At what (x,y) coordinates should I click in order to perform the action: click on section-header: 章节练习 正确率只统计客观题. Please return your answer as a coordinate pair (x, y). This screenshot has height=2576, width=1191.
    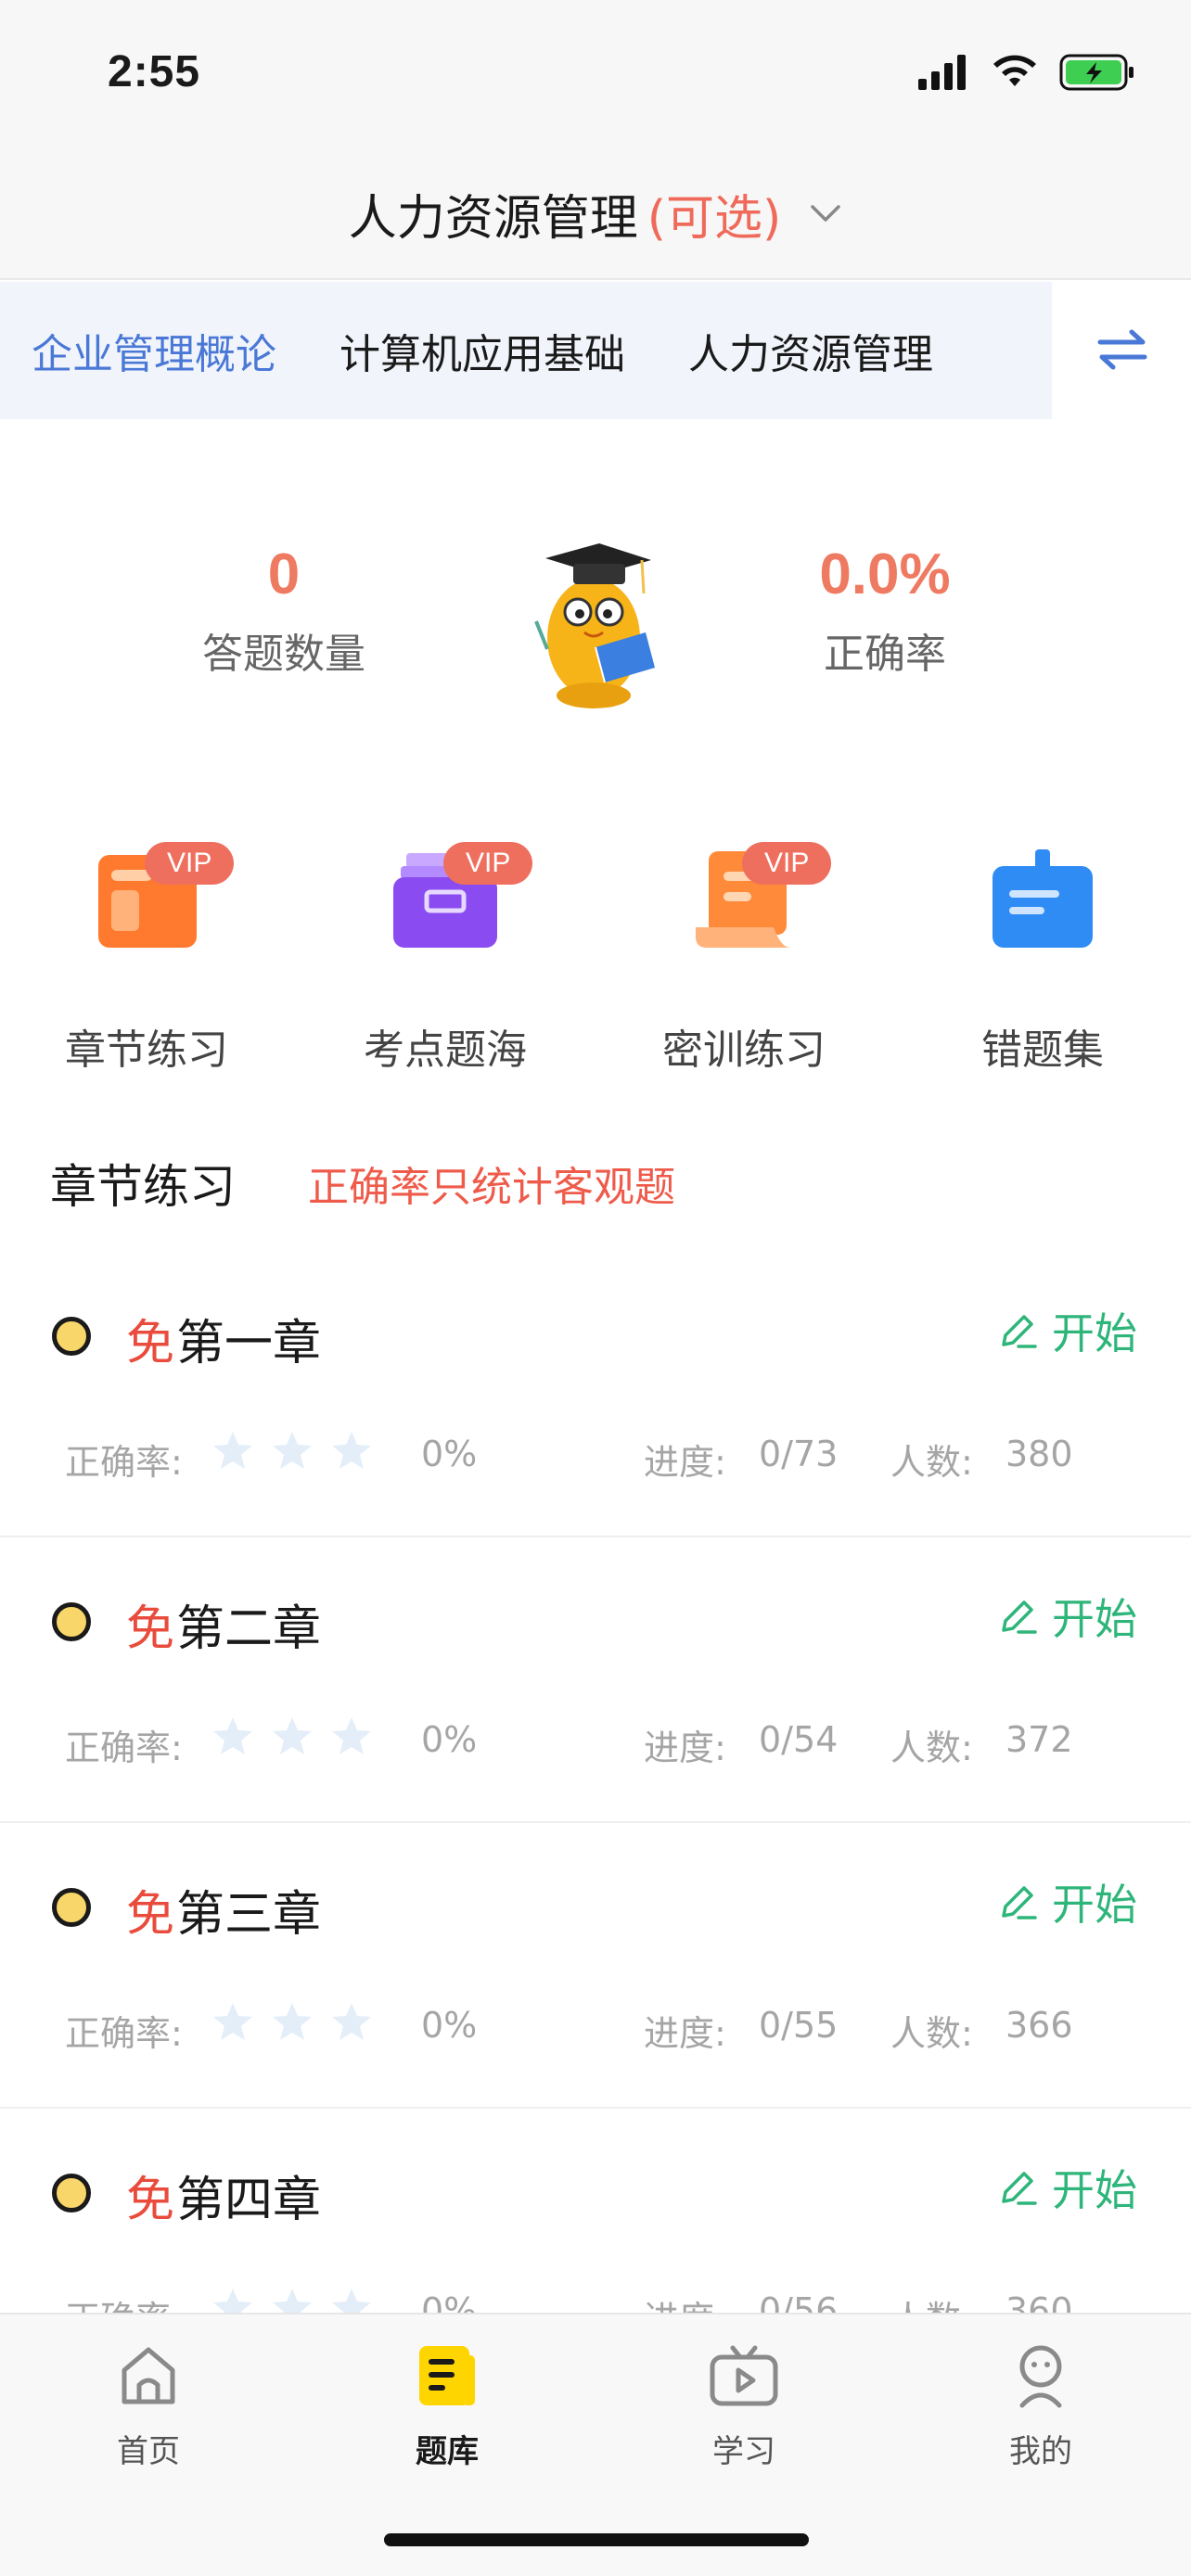
    Looking at the image, I should click on (362, 1183).